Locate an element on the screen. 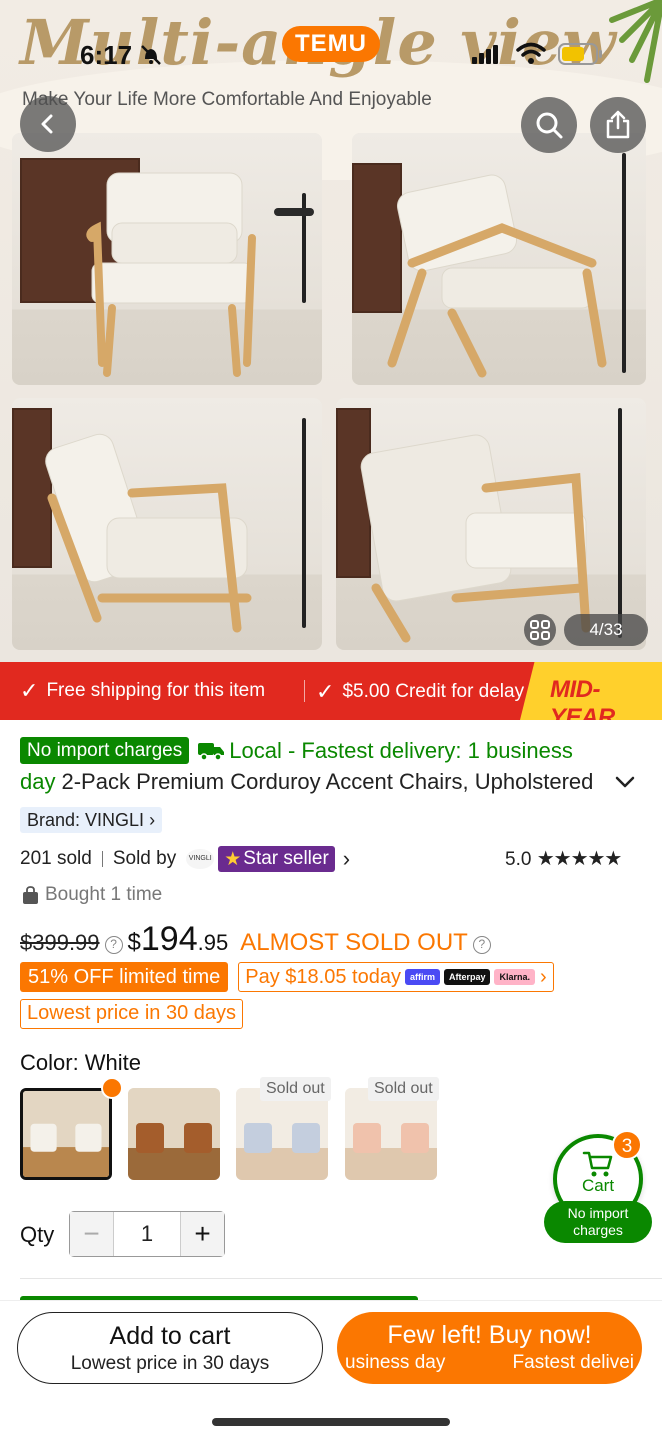 Image resolution: width=662 pixels, height=1440 pixels. color-swatch-brown is located at coordinates (174, 1134).